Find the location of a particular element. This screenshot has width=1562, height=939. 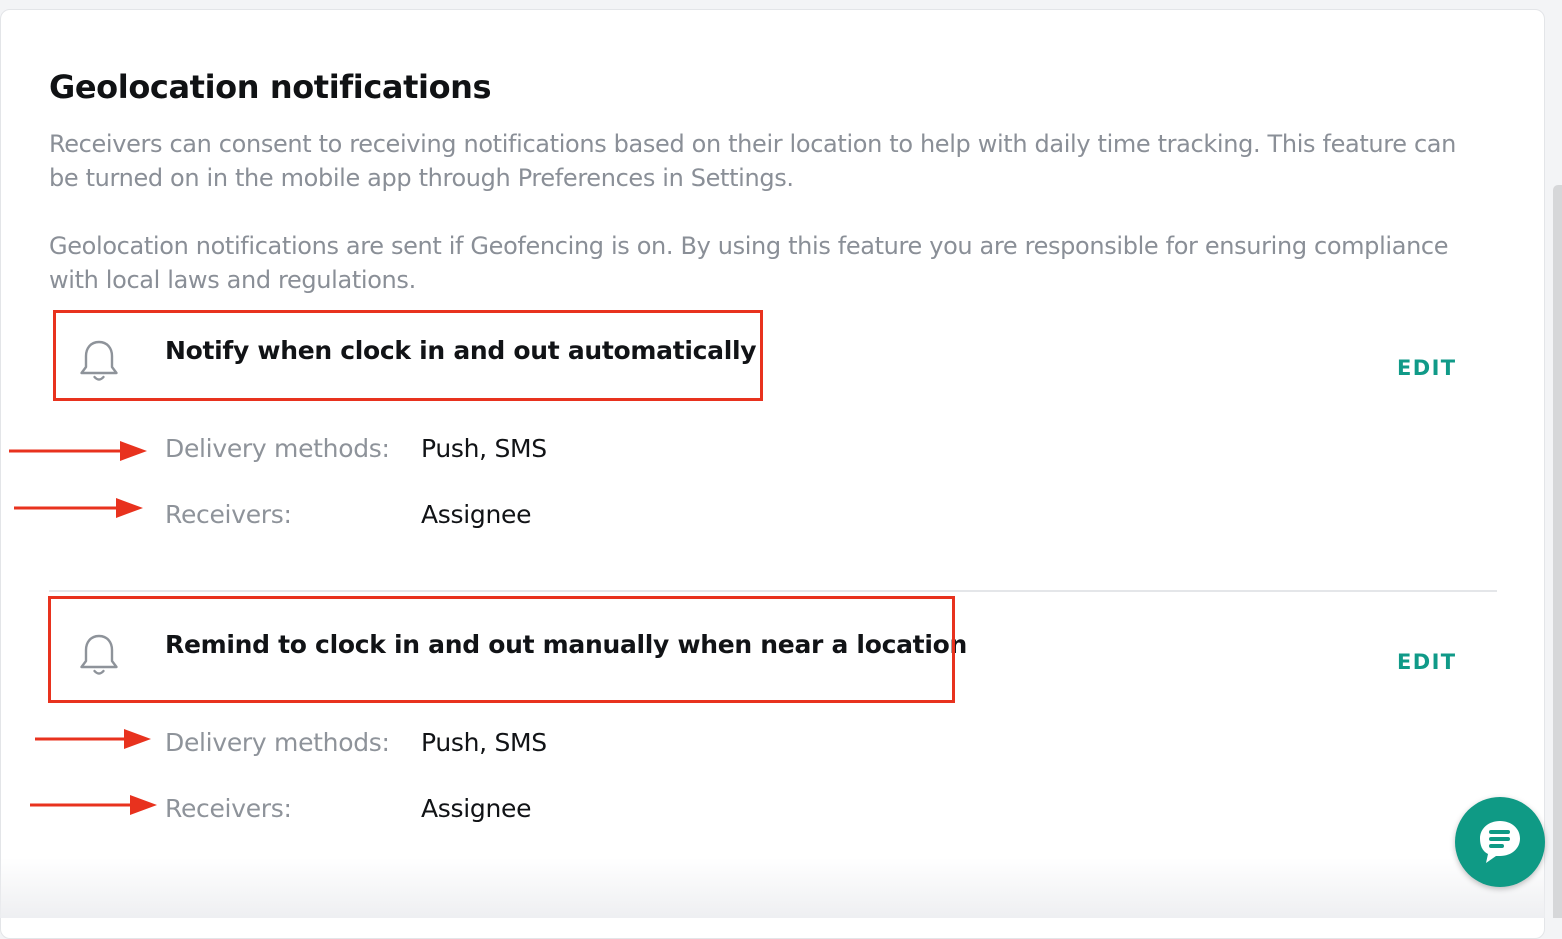

section-title: Geolocation notifications is located at coordinates (270, 87).